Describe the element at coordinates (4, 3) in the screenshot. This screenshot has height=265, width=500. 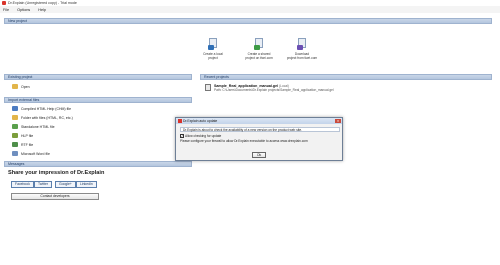
I see `app-logo-icon` at that location.